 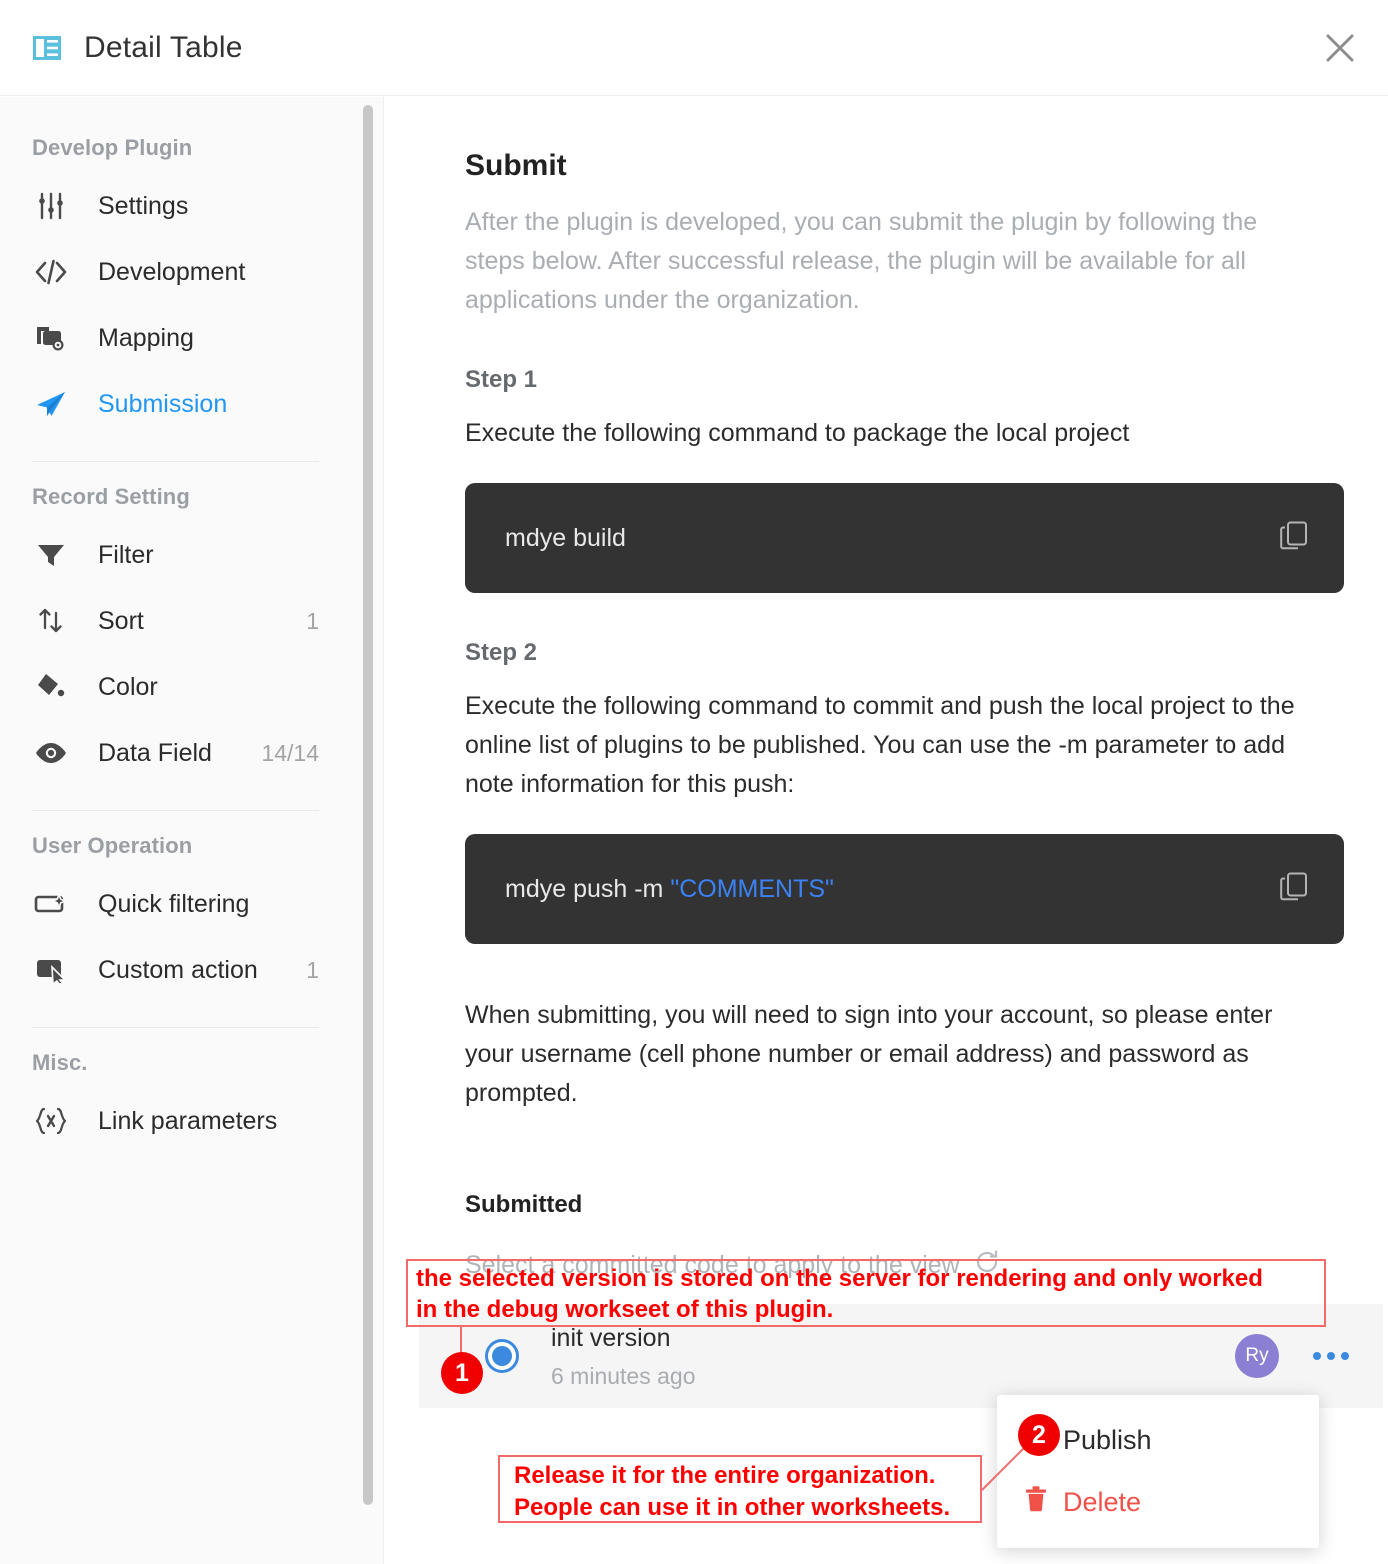 I want to click on page-title: Detail Table, so click(x=163, y=47).